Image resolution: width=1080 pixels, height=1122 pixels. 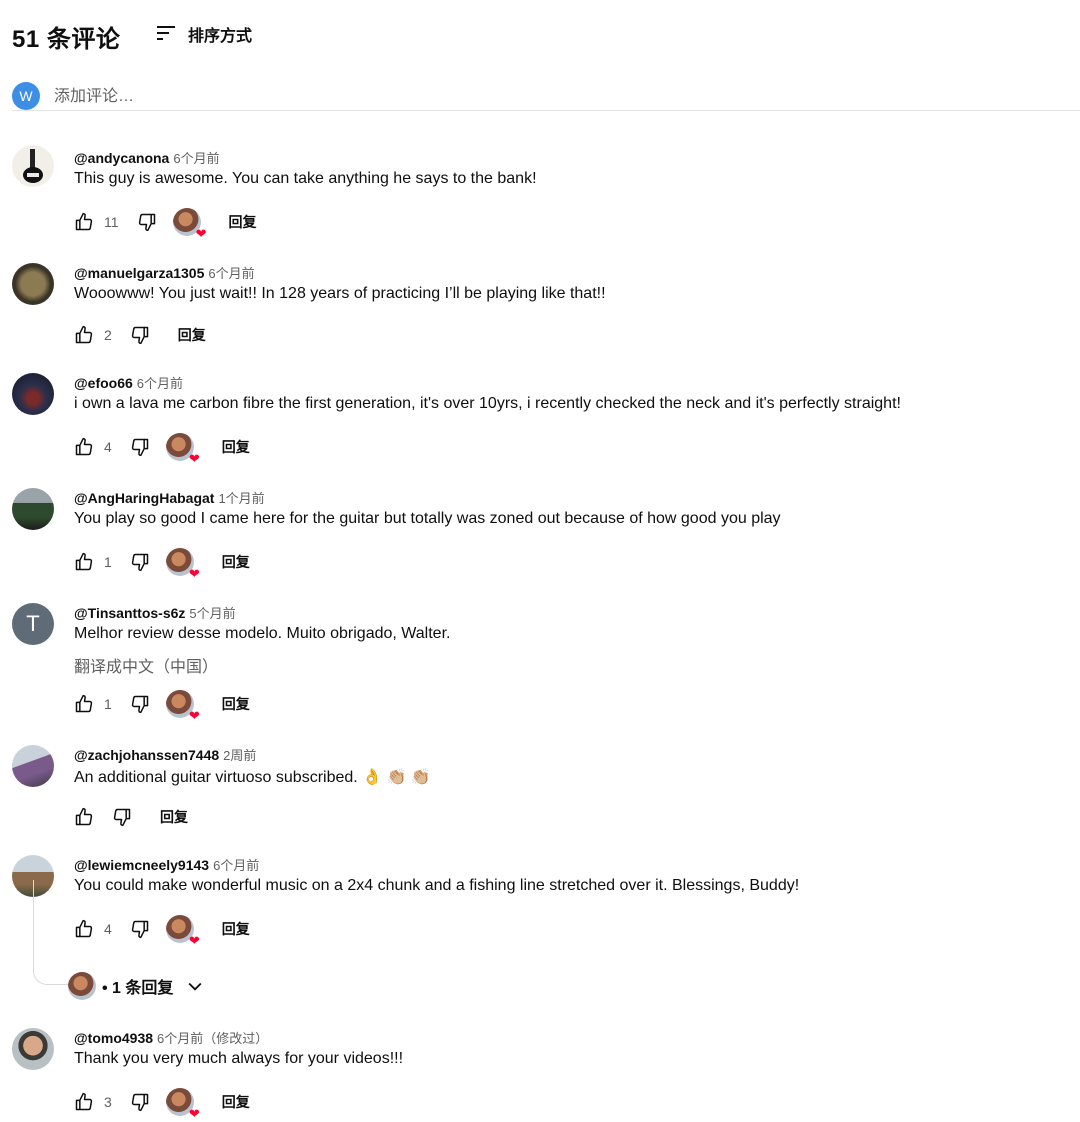 What do you see at coordinates (129, 613) in the screenshot?
I see `comment-author: @Tinsanttos-s6z` at bounding box center [129, 613].